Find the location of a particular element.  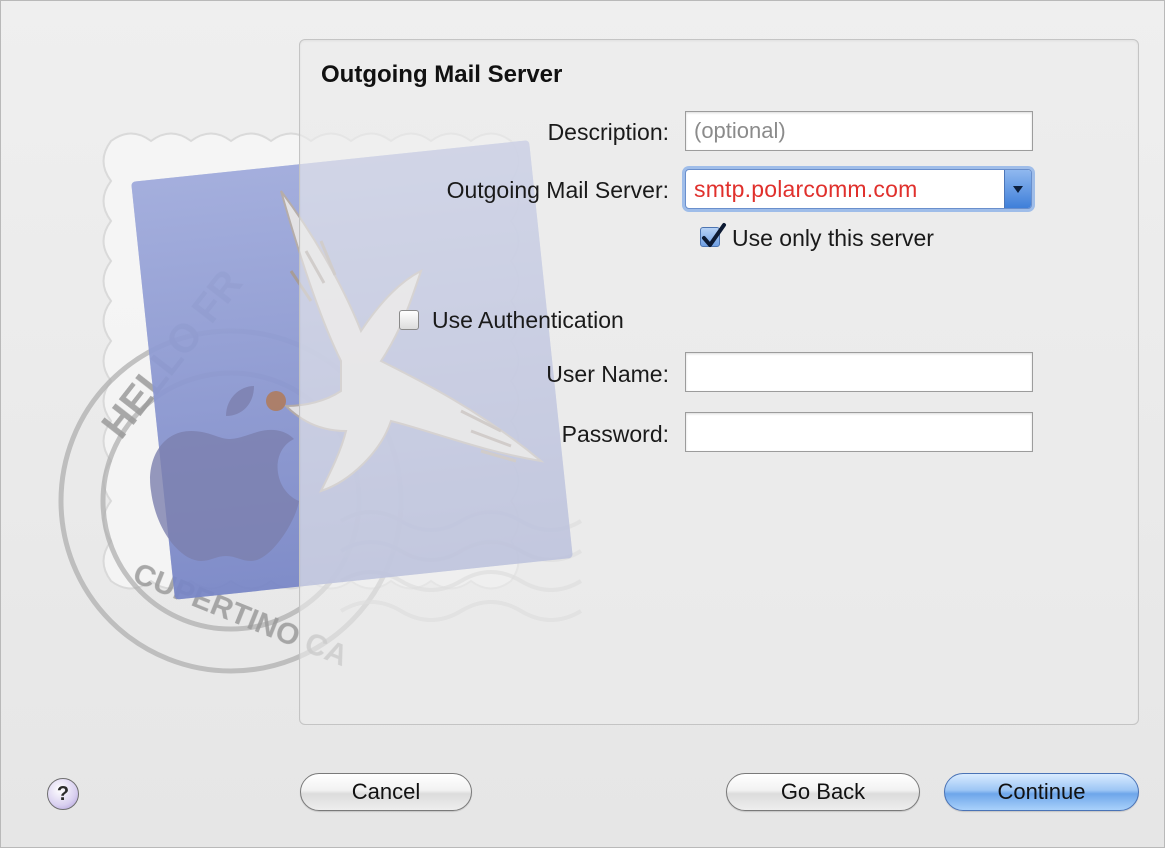

use-authentication-label: Use Authentication is located at coordinates (528, 320).